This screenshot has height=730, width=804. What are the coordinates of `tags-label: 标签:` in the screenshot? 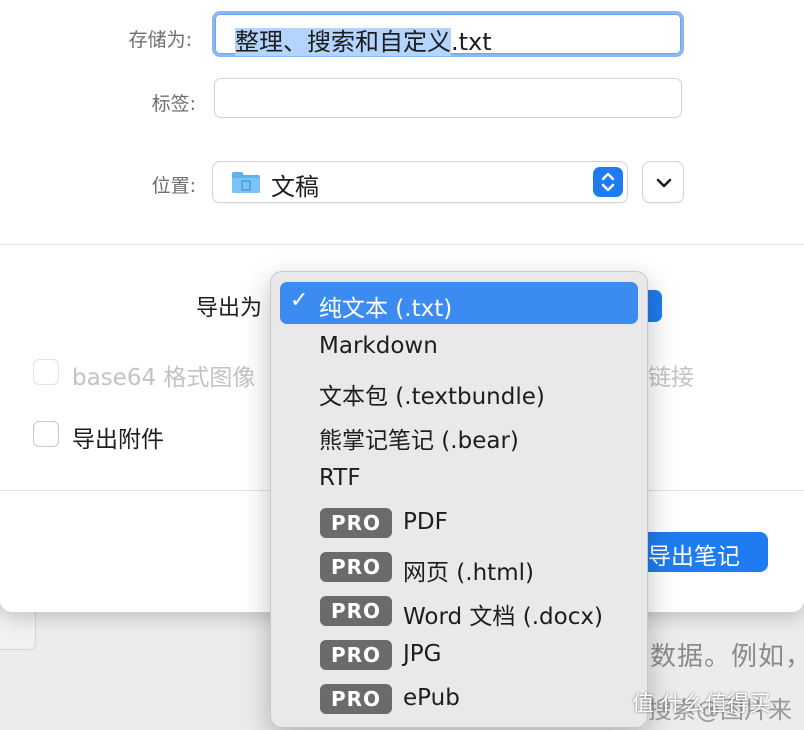 It's located at (173, 104).